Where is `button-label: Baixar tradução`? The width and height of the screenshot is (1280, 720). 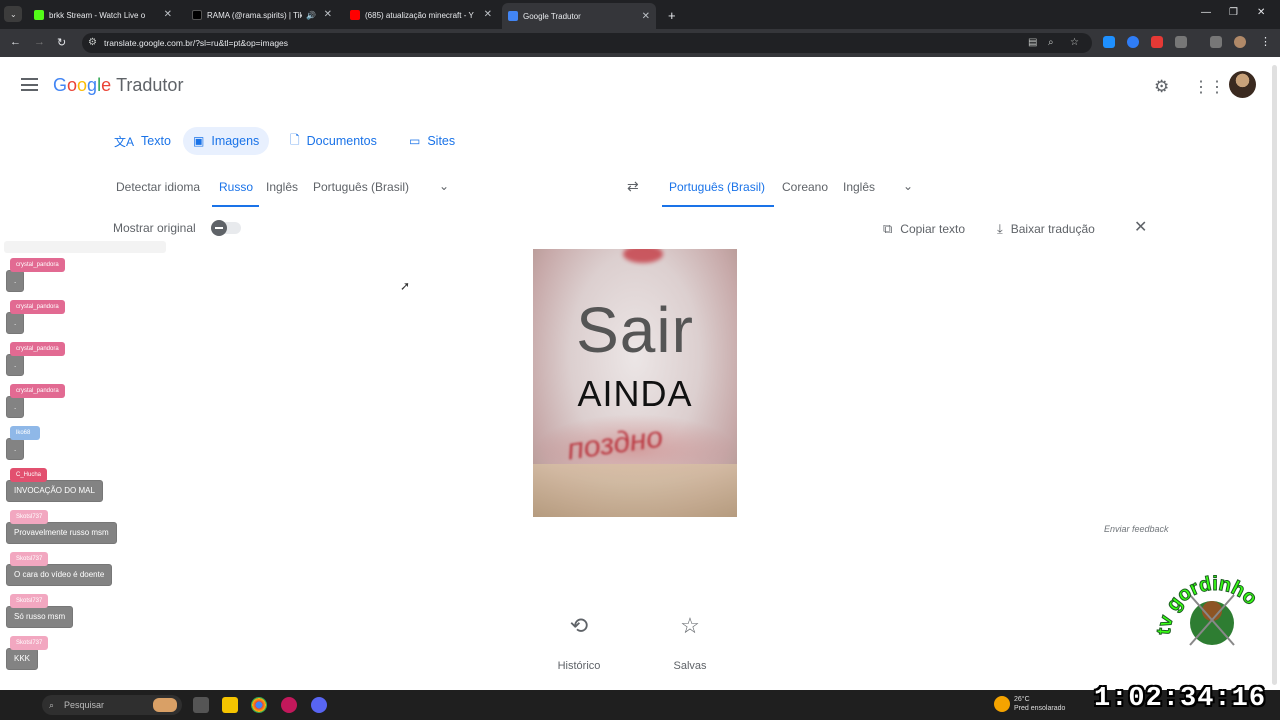 button-label: Baixar tradução is located at coordinates (1052, 229).